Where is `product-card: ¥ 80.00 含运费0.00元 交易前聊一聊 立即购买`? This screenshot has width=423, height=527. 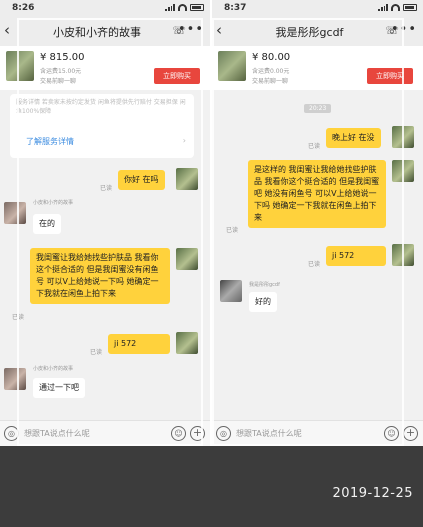
product-card: ¥ 80.00 含运费0.00元 交易前聊一聊 立即购买 is located at coordinates (317, 68).